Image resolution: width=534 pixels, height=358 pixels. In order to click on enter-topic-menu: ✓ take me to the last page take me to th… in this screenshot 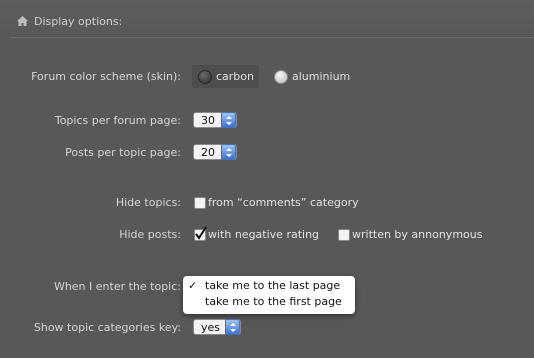, I will do `click(269, 295)`.